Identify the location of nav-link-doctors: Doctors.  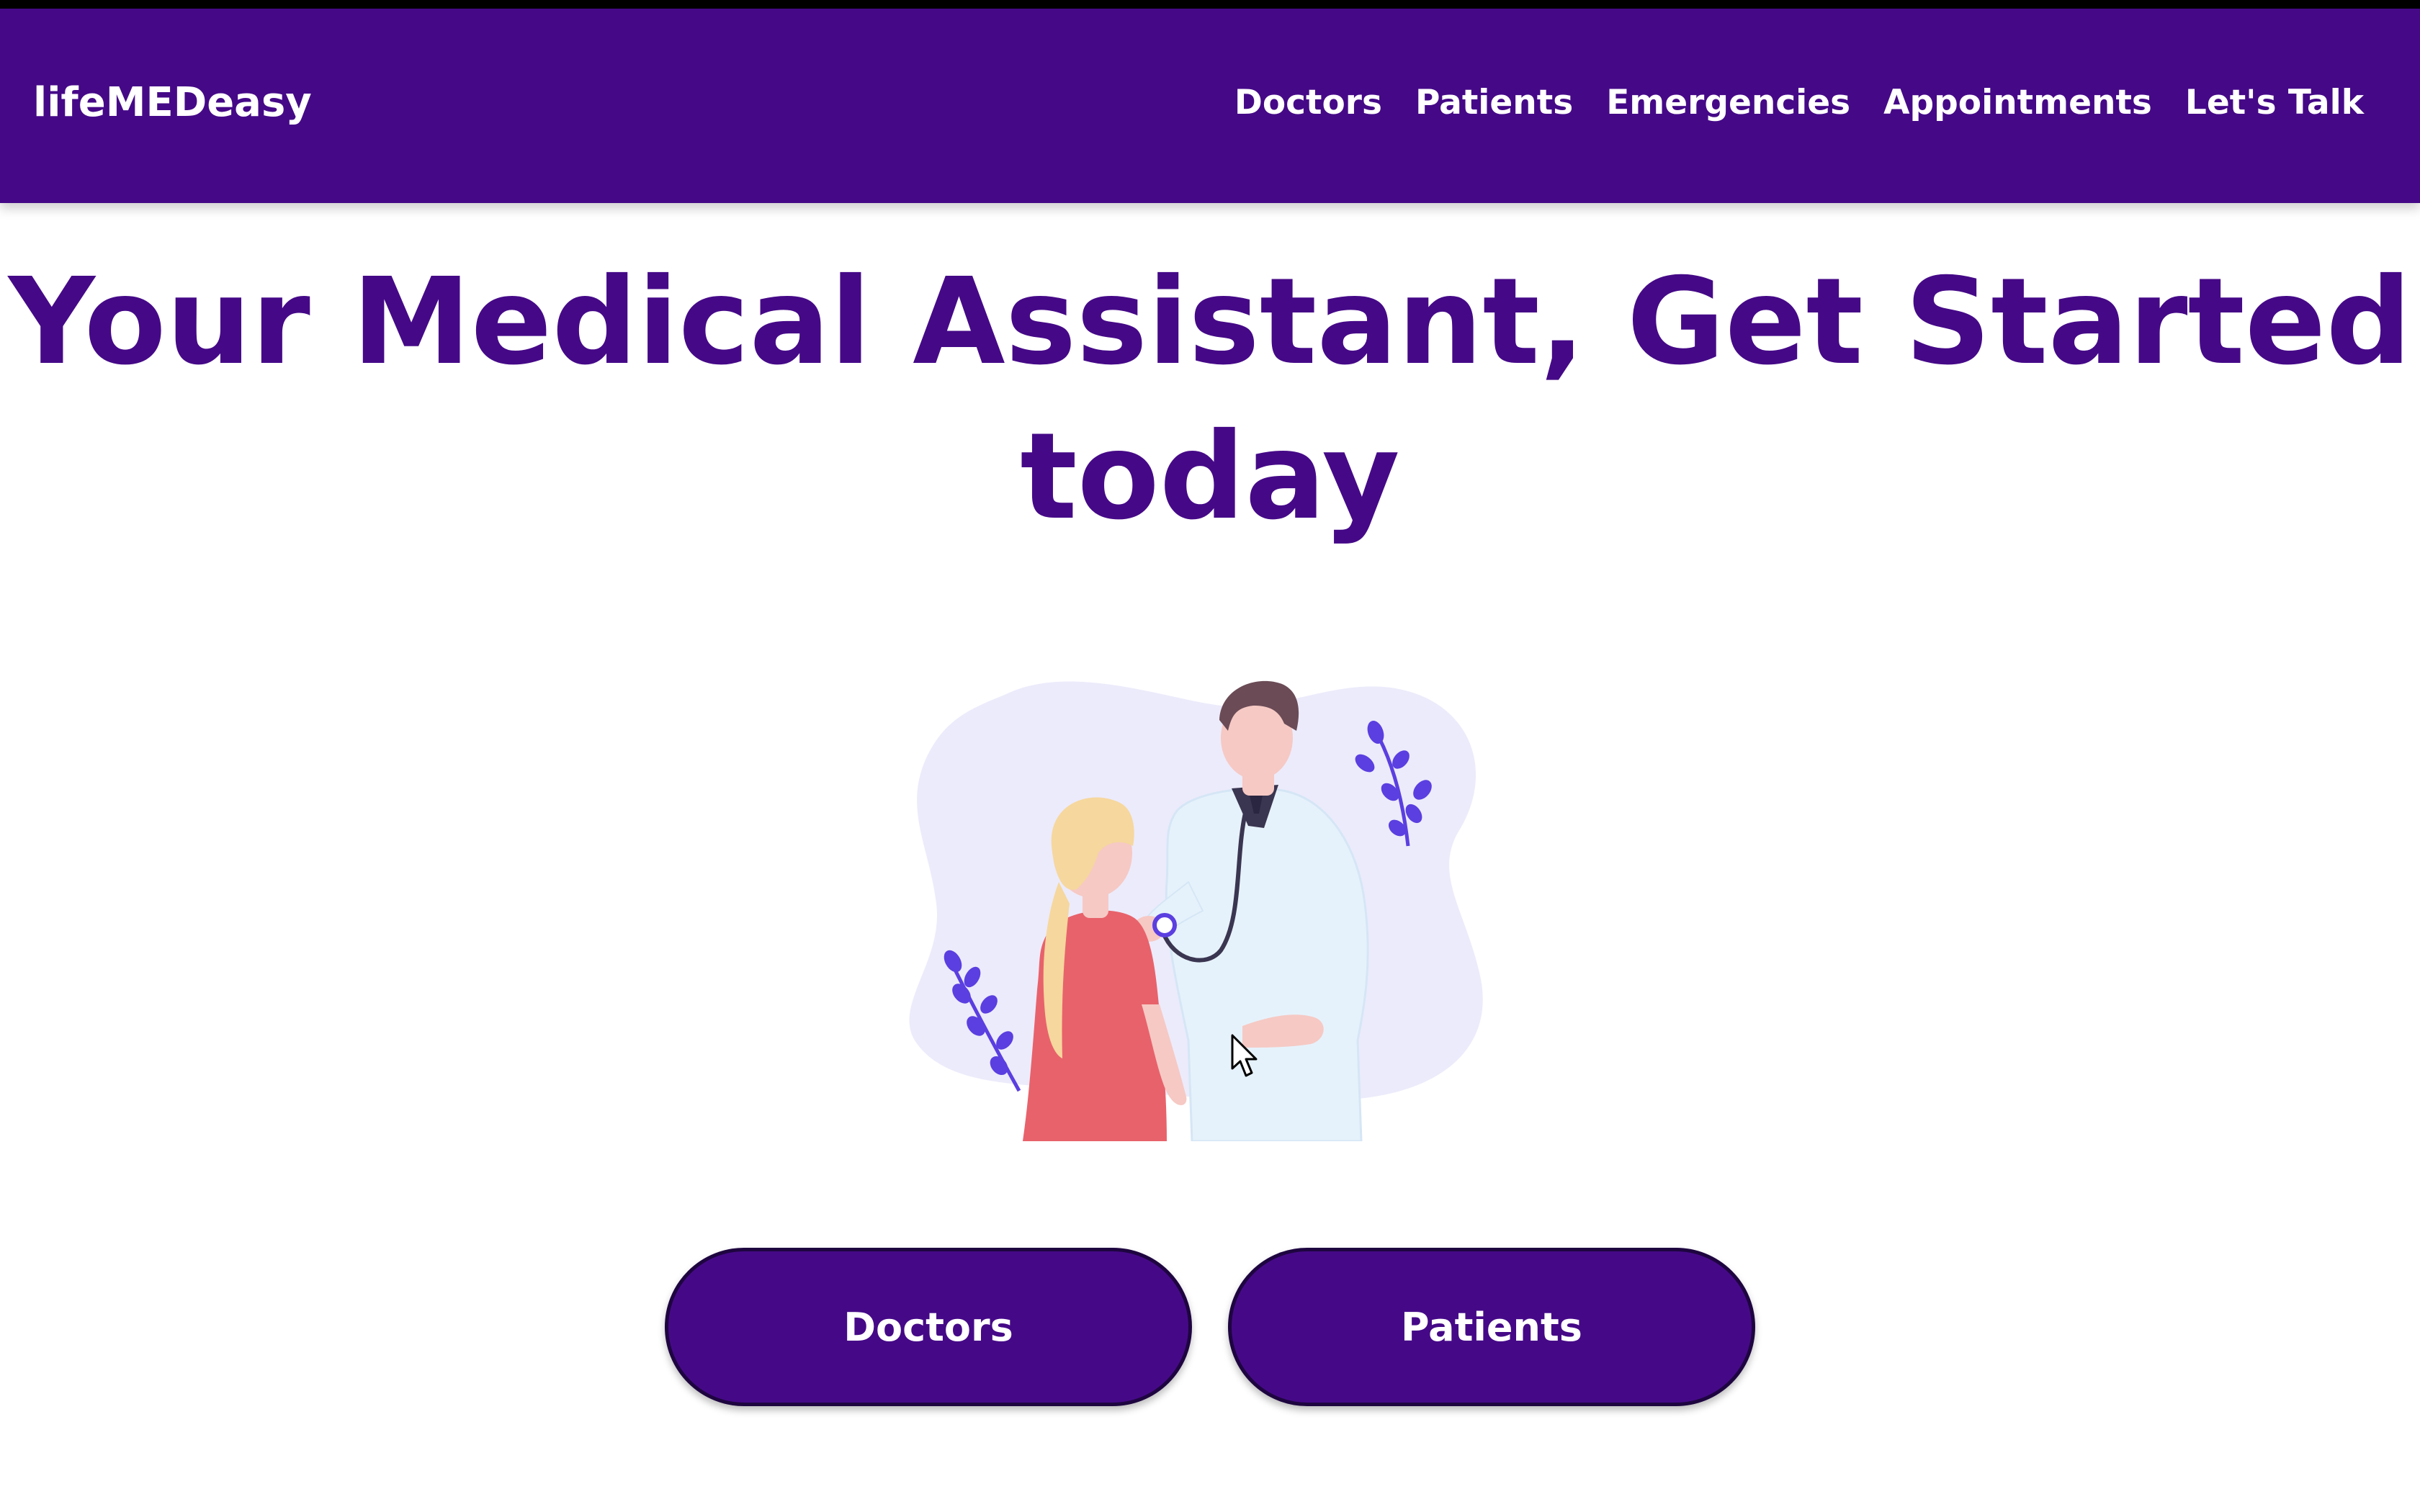
(1308, 102).